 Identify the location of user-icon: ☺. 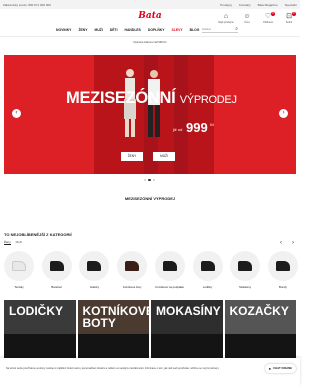
(247, 16).